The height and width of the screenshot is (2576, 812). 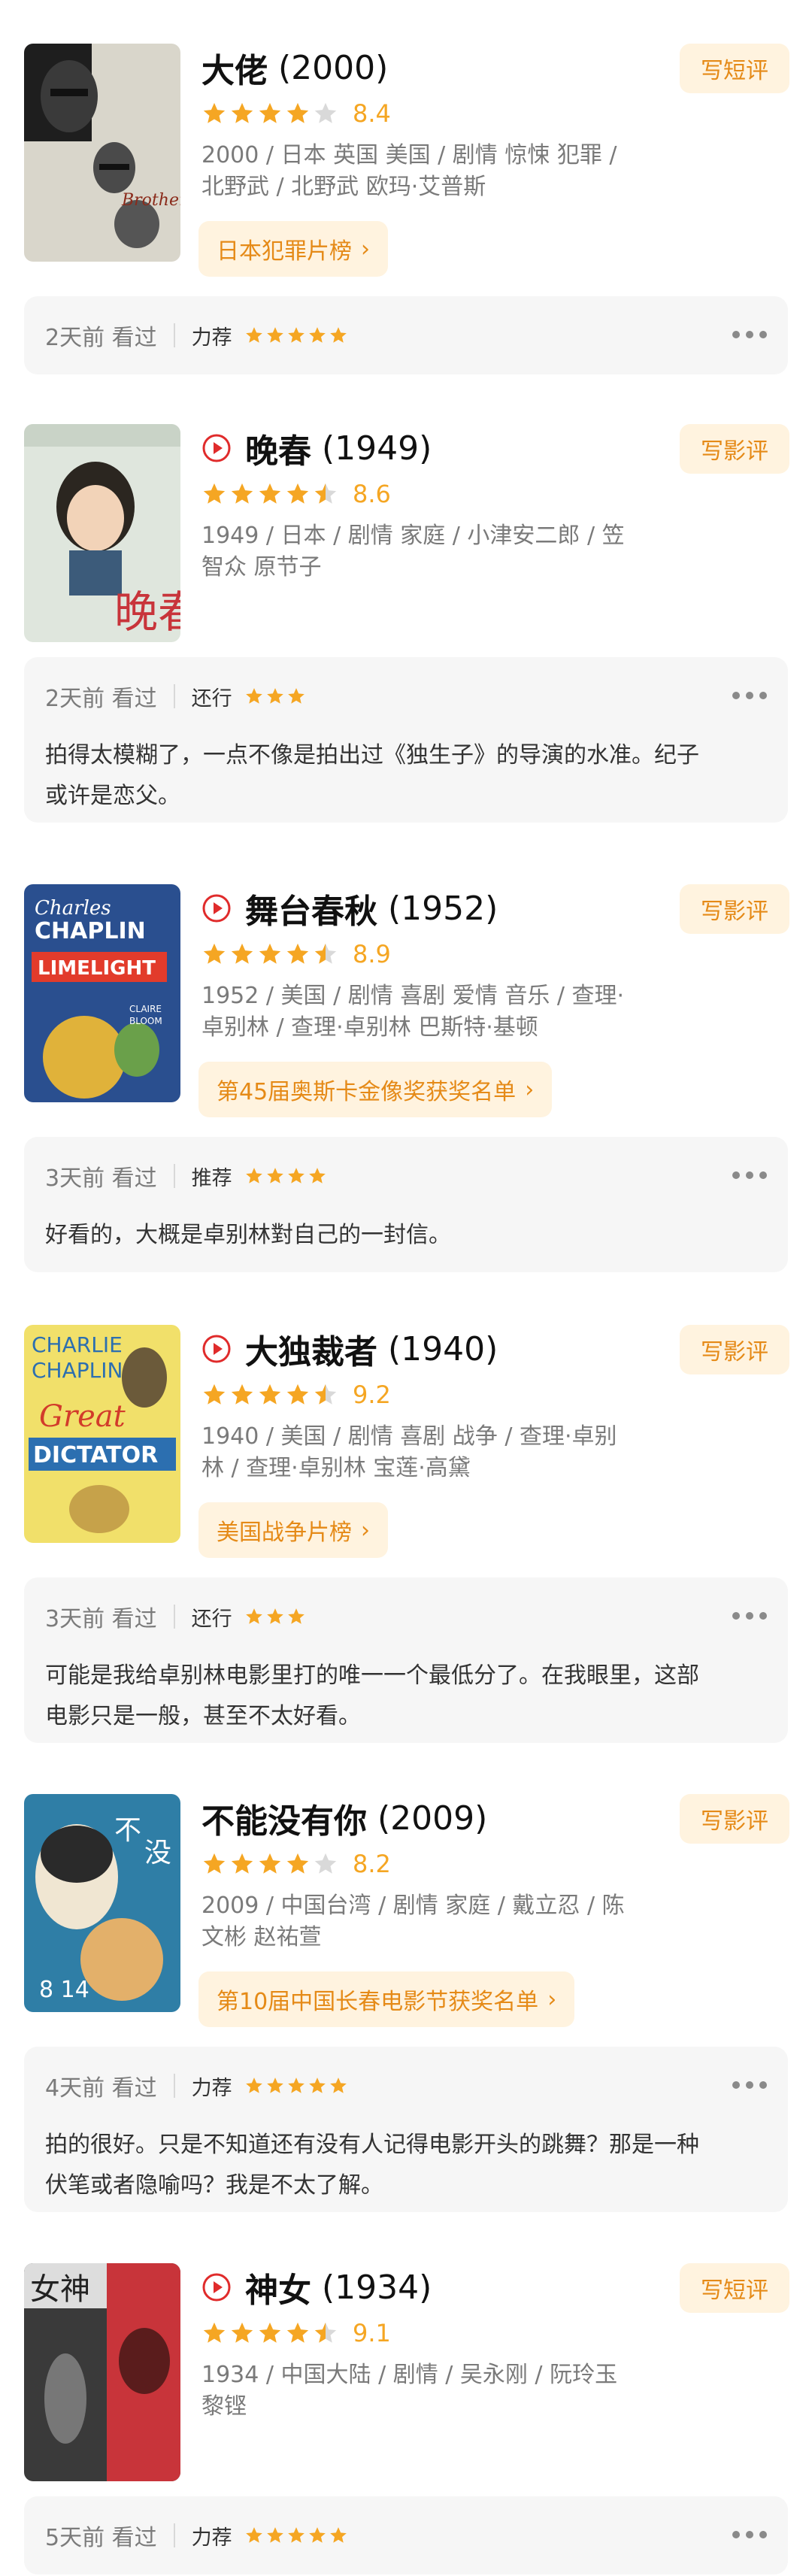 I want to click on chart-link: 第45届奥斯卡金像奖获奖名单 ›, so click(x=375, y=1089).